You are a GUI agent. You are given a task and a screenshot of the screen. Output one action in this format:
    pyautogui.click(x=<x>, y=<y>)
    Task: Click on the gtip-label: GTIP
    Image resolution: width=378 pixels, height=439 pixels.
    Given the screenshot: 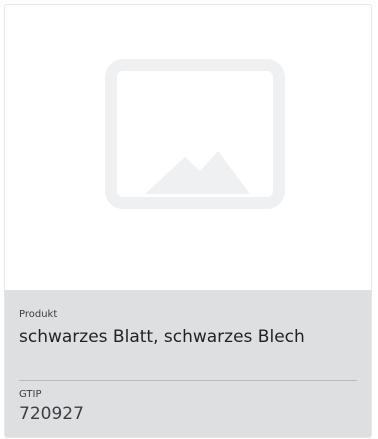 What is the action you would take?
    pyautogui.click(x=30, y=394)
    